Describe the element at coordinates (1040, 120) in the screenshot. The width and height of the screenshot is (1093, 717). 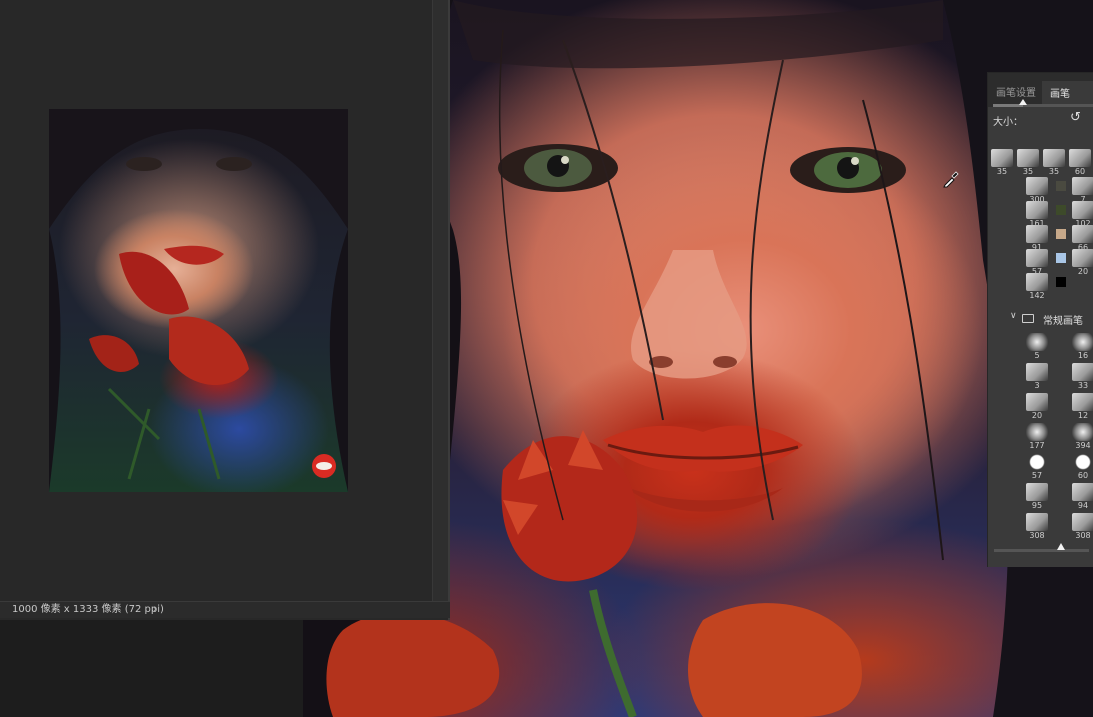
I see `size-row: 大小： ↺` at that location.